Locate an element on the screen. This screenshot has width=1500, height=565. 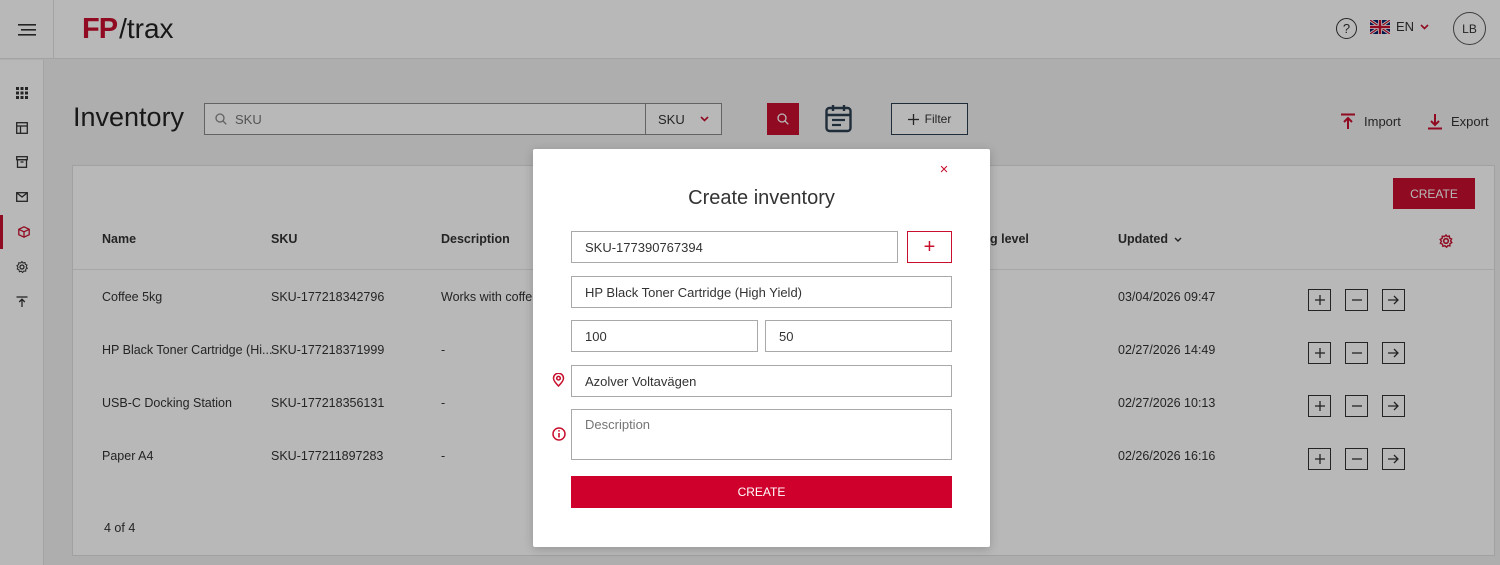
close-icon: × is located at coordinates (944, 169).